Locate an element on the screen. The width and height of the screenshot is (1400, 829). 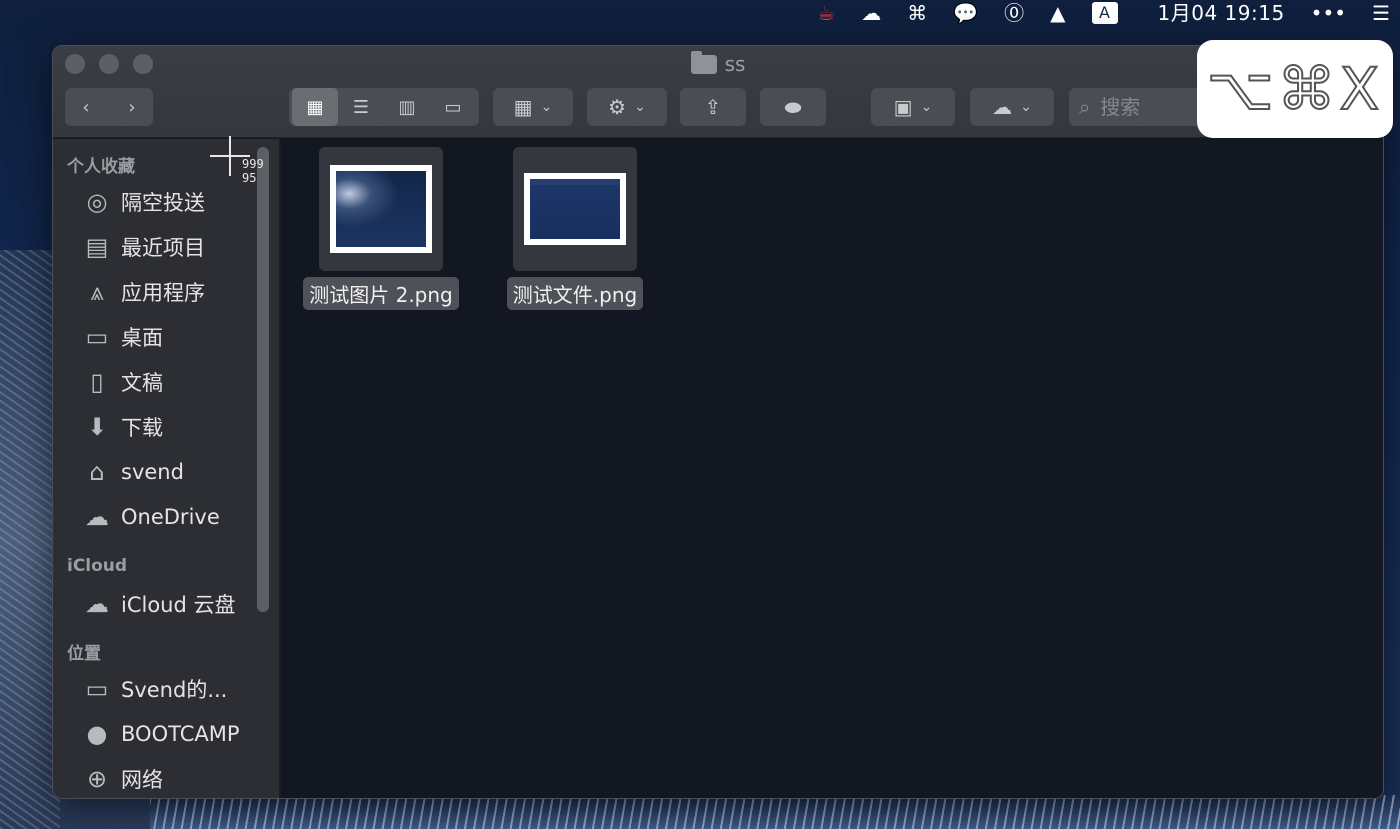
sidebar-item-onedrive: ☁ OneDrive is located at coordinates (166, 516).